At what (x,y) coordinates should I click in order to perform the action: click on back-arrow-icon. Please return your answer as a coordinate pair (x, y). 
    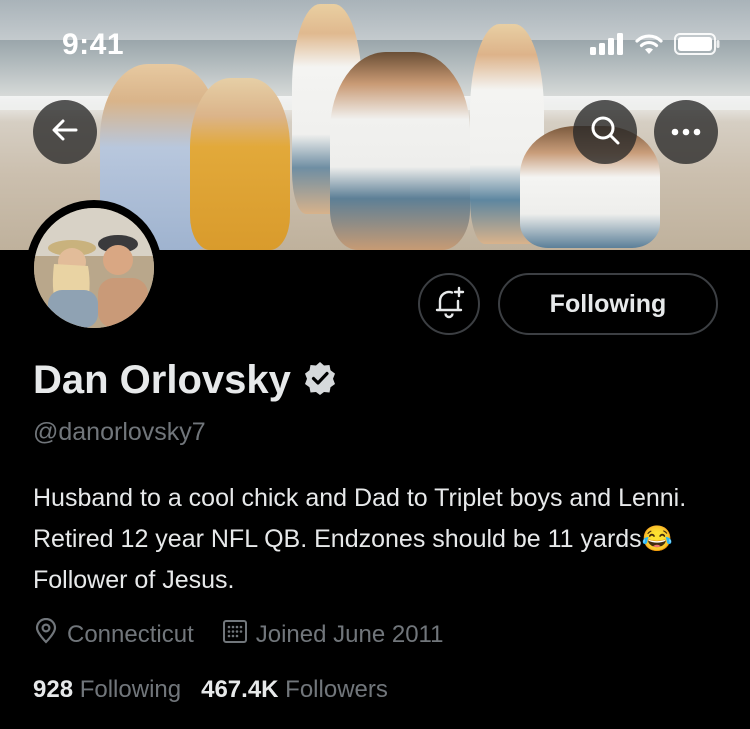
    Looking at the image, I should click on (65, 132).